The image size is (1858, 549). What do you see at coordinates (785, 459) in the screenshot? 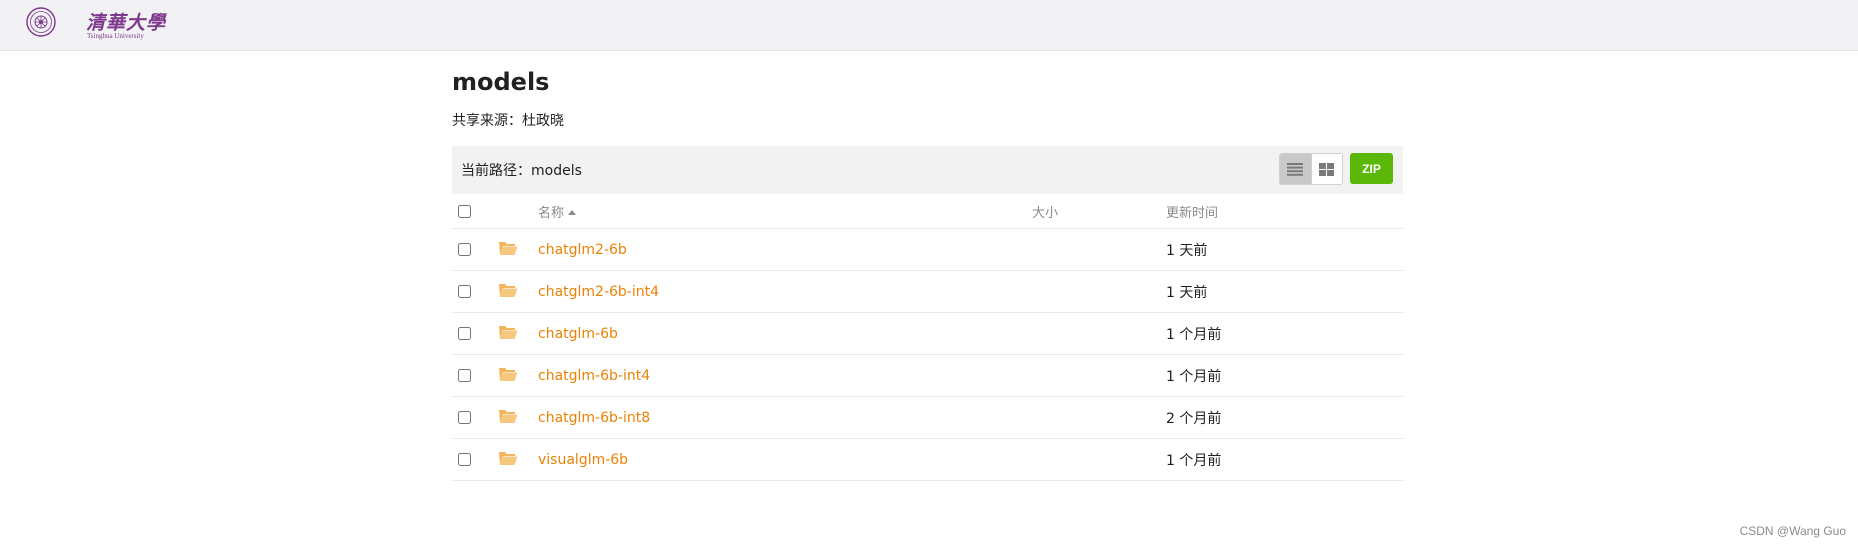
I see `name-cell: visualglm-6b` at bounding box center [785, 459].